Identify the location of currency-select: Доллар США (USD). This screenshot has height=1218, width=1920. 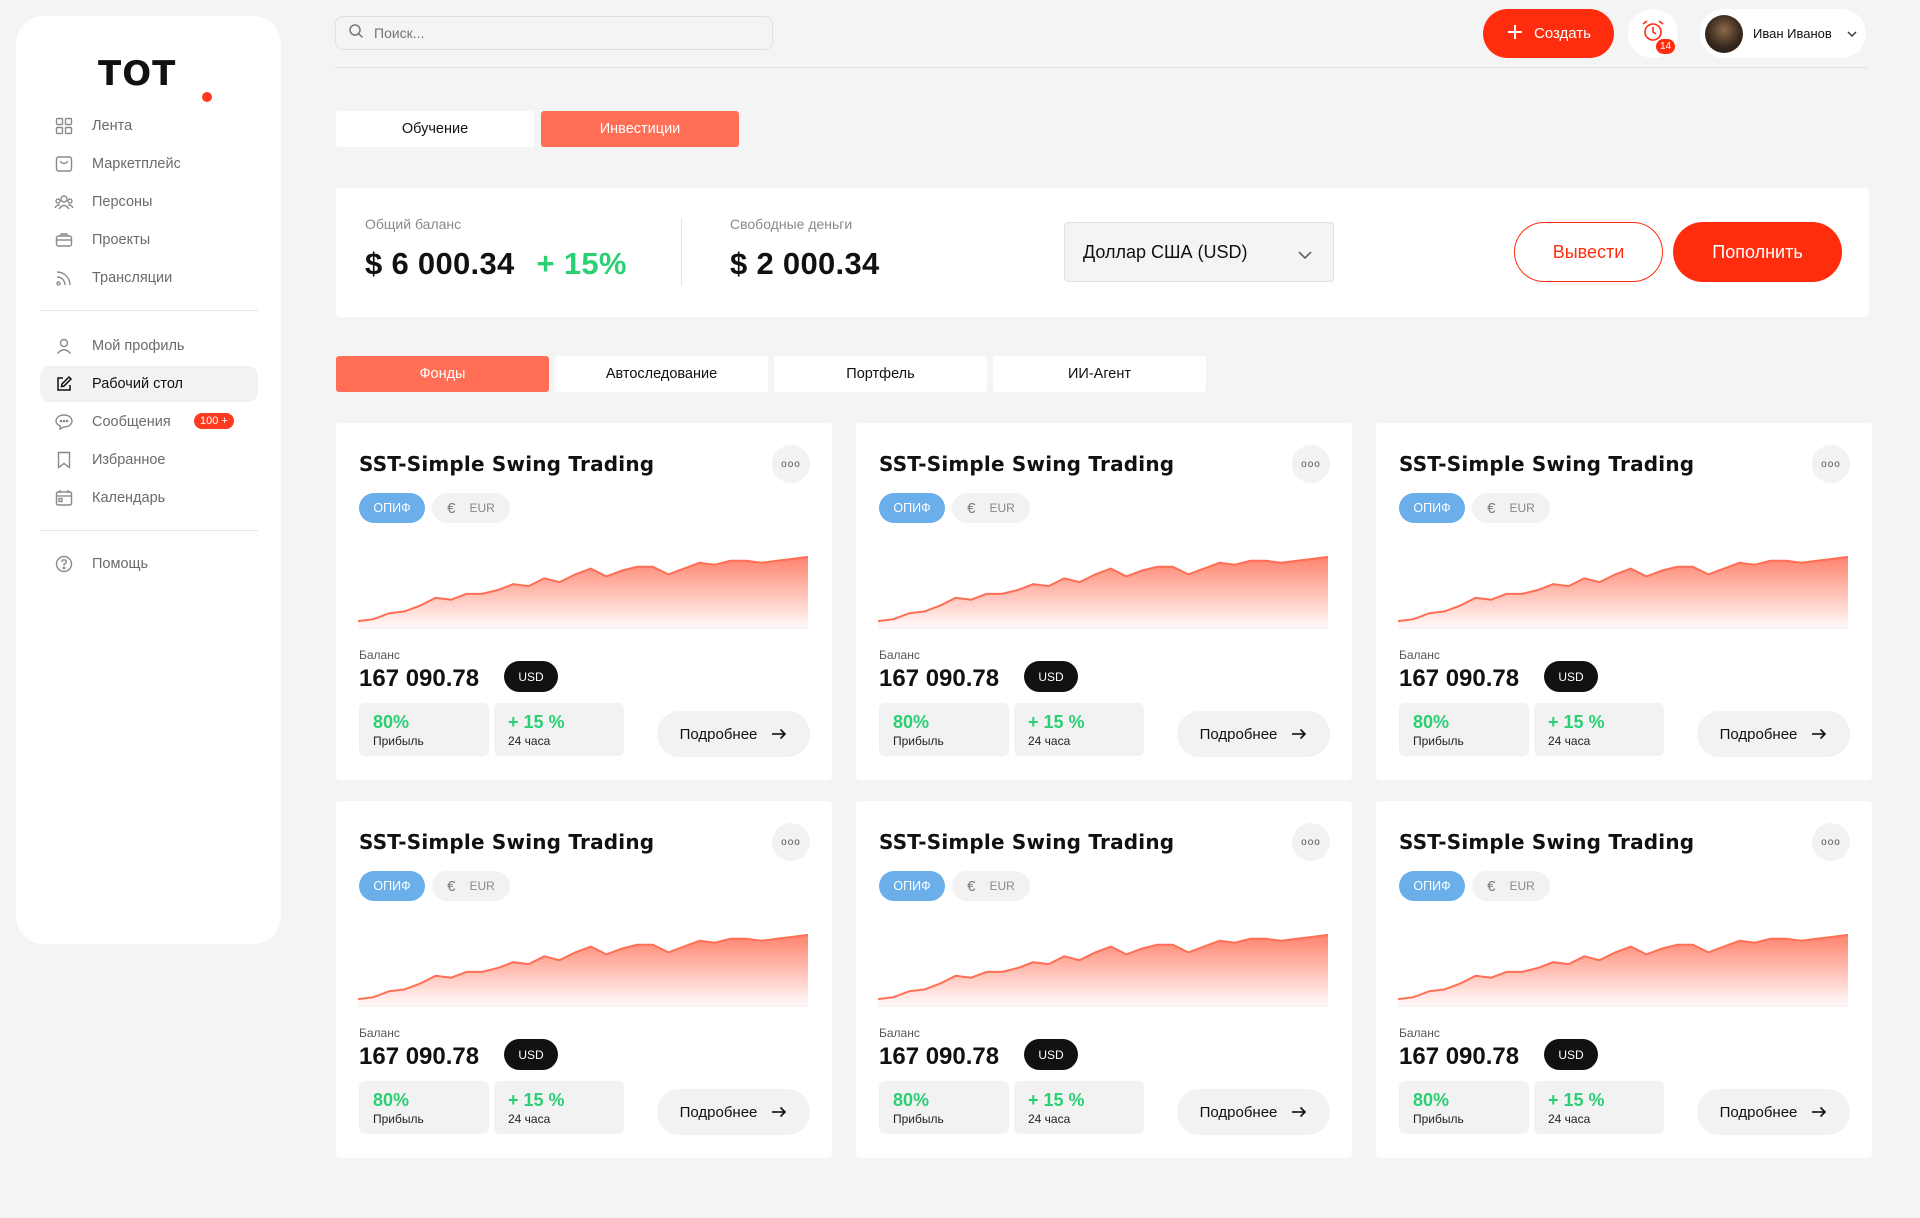
(1199, 252).